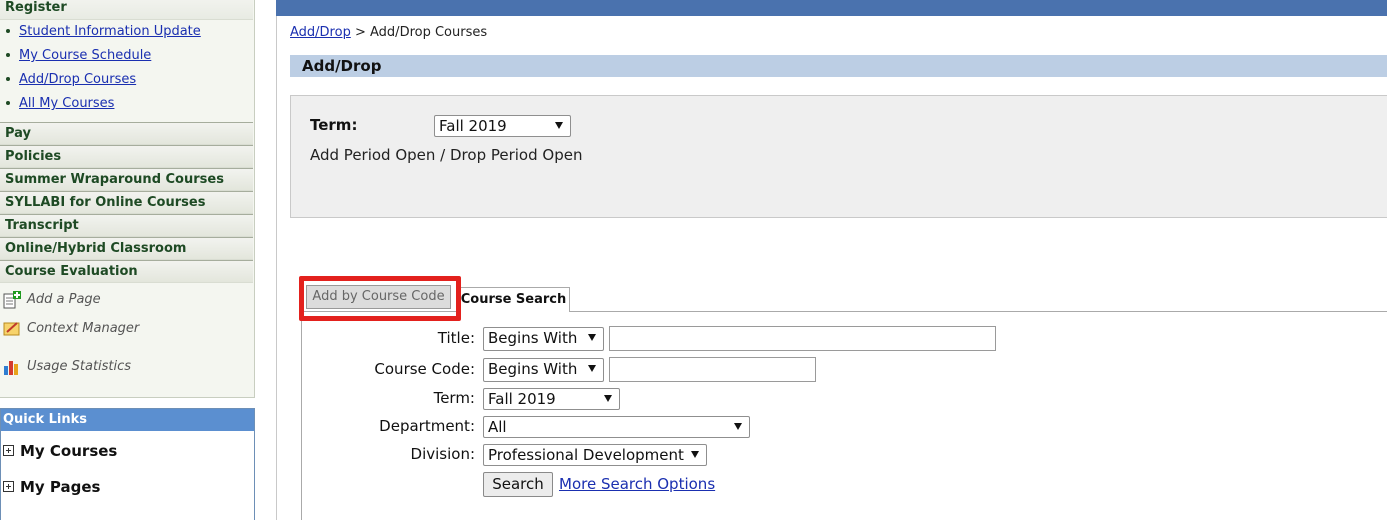 This screenshot has width=1387, height=520. Describe the element at coordinates (110, 31) in the screenshot. I see `student-info-update-link: Student Information Update` at that location.